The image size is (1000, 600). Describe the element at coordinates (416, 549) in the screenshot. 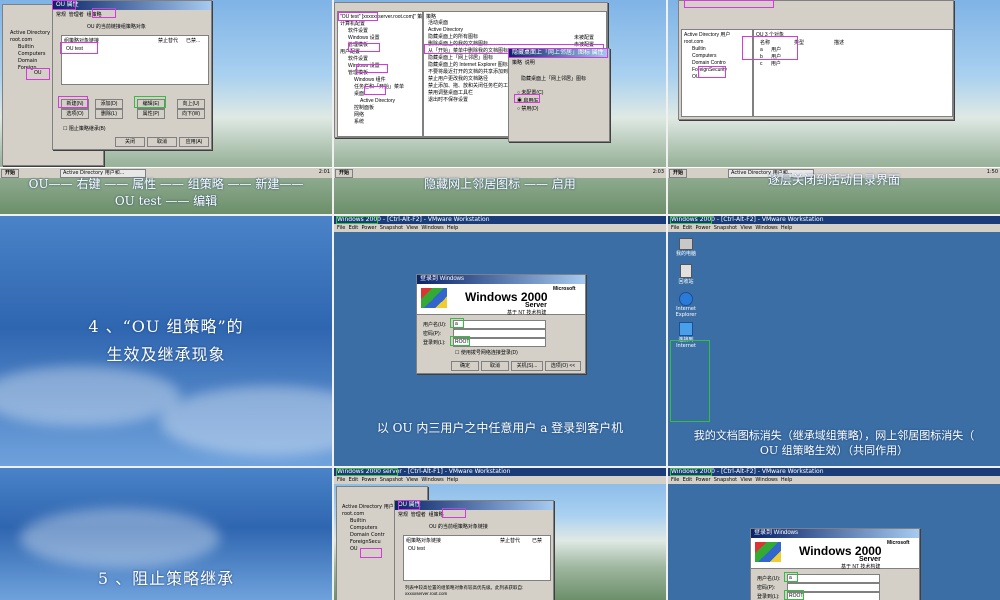

I see `gpo-item-ou-test: OU test` at that location.